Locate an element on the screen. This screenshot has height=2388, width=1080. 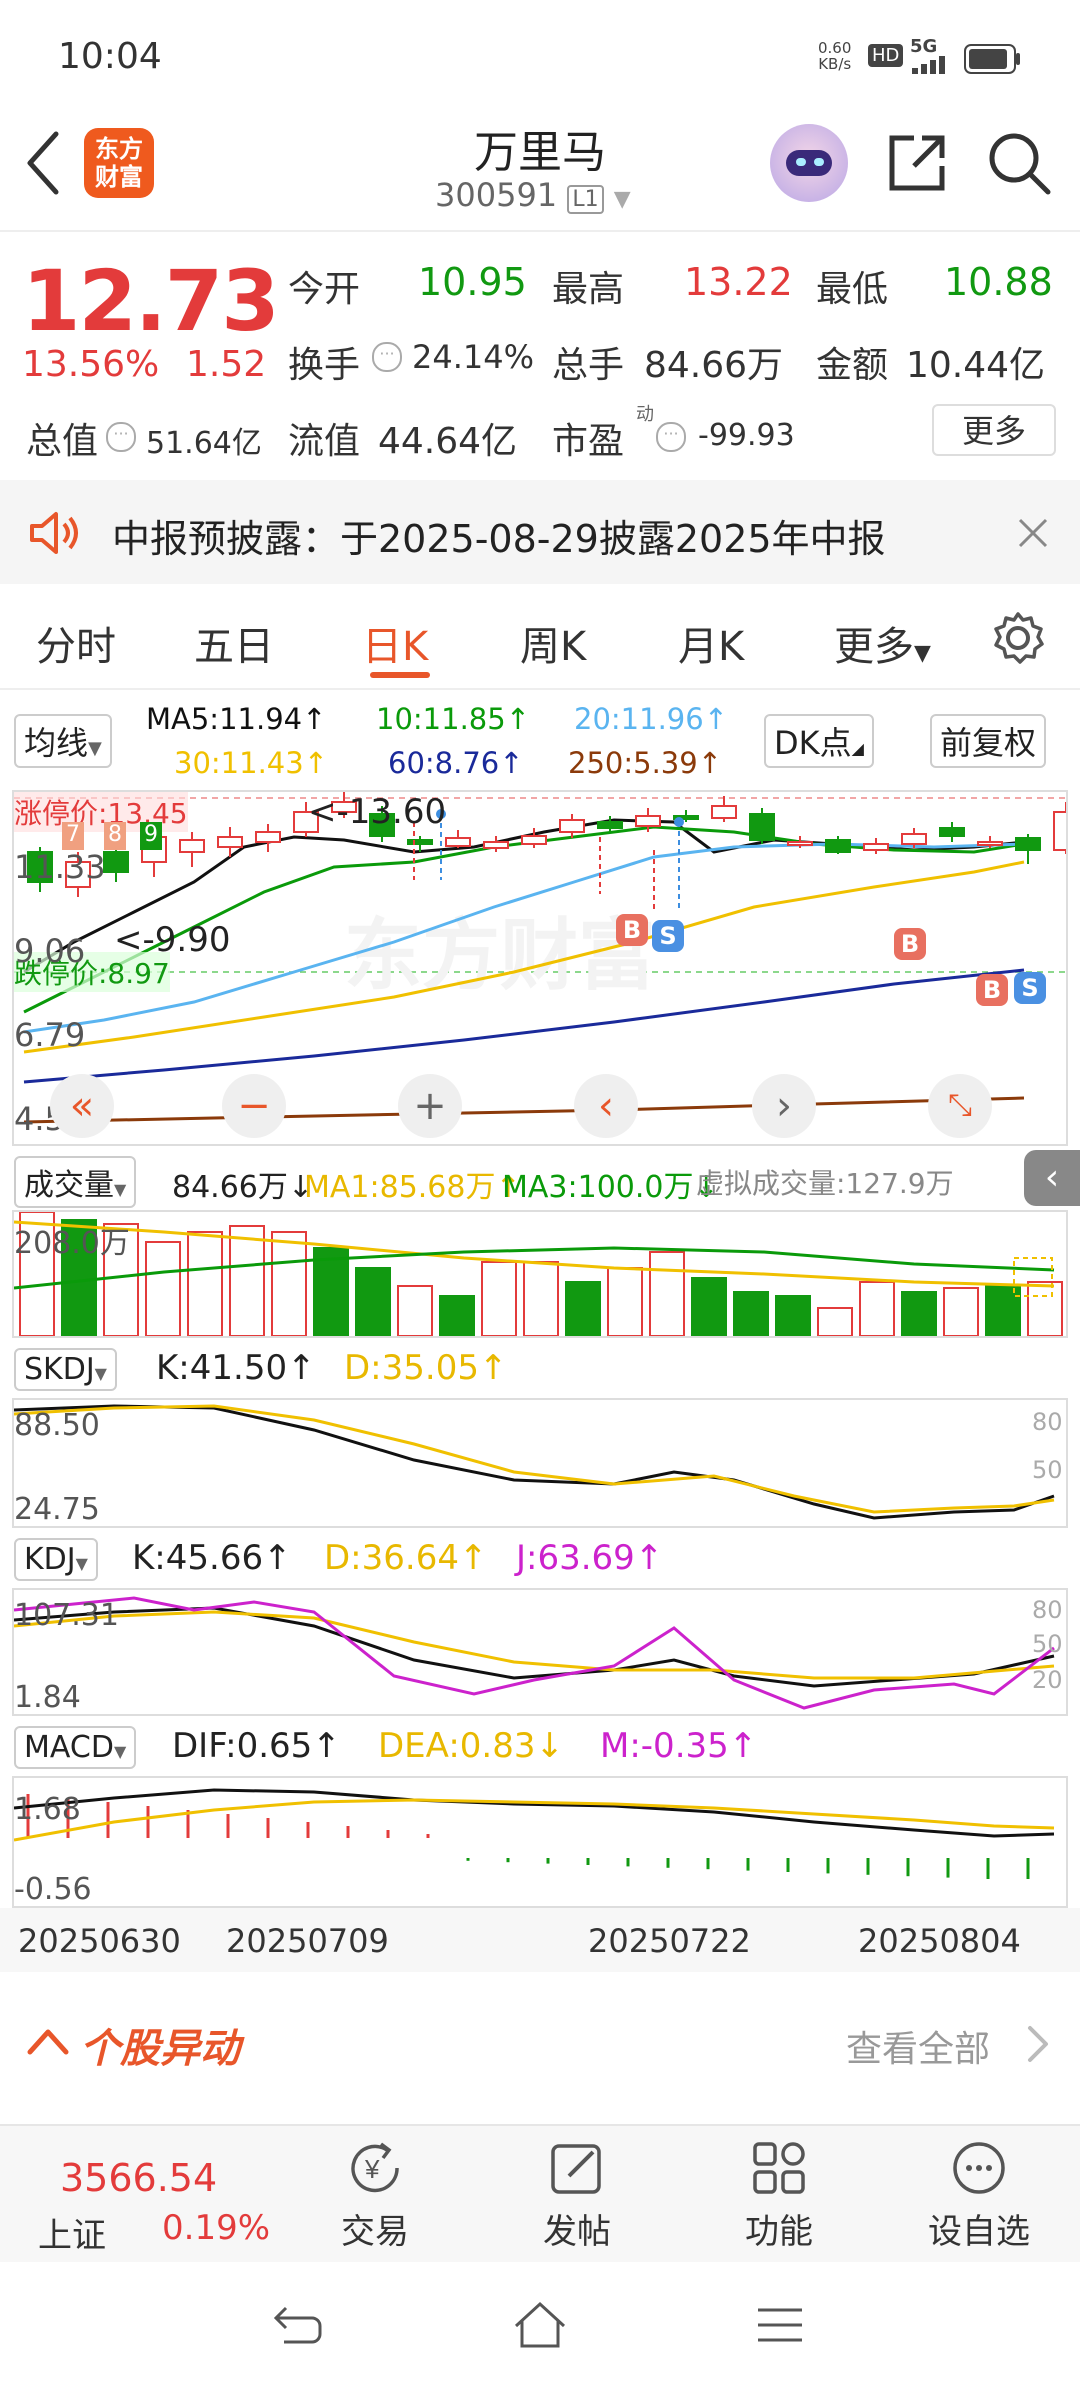
close-icon is located at coordinates (1033, 533).